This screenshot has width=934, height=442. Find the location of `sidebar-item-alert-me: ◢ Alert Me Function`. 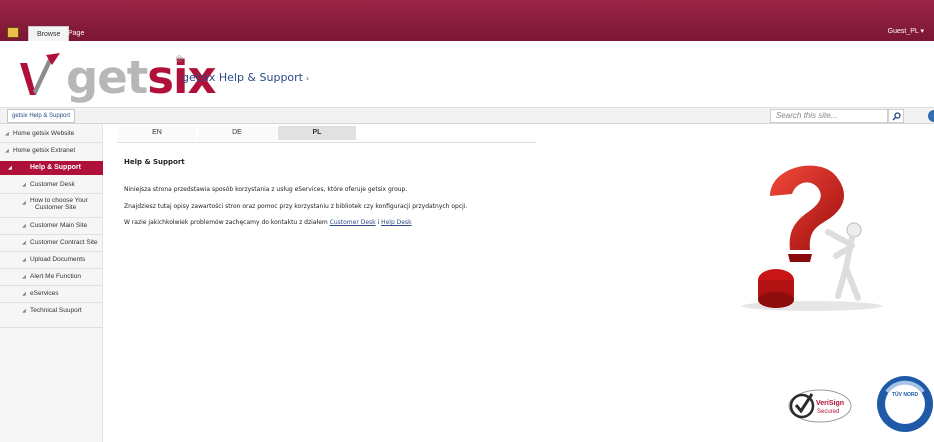

sidebar-item-alert-me: ◢ Alert Me Function is located at coordinates (51, 277).